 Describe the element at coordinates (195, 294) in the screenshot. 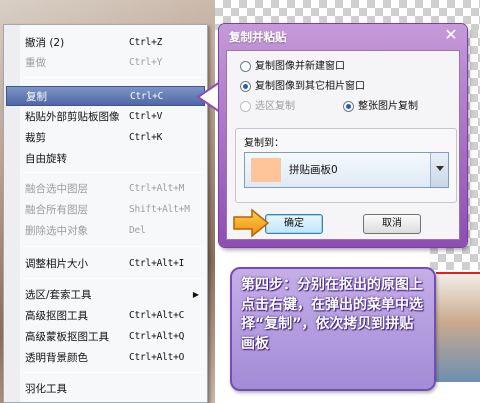

I see `submenu-arrow-icon: ▶` at that location.